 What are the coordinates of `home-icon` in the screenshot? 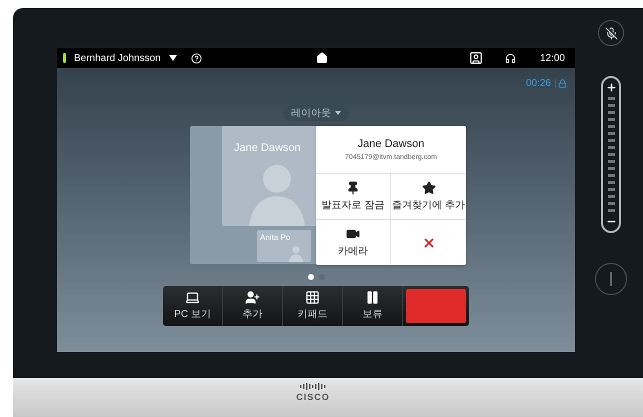 It's located at (322, 58).